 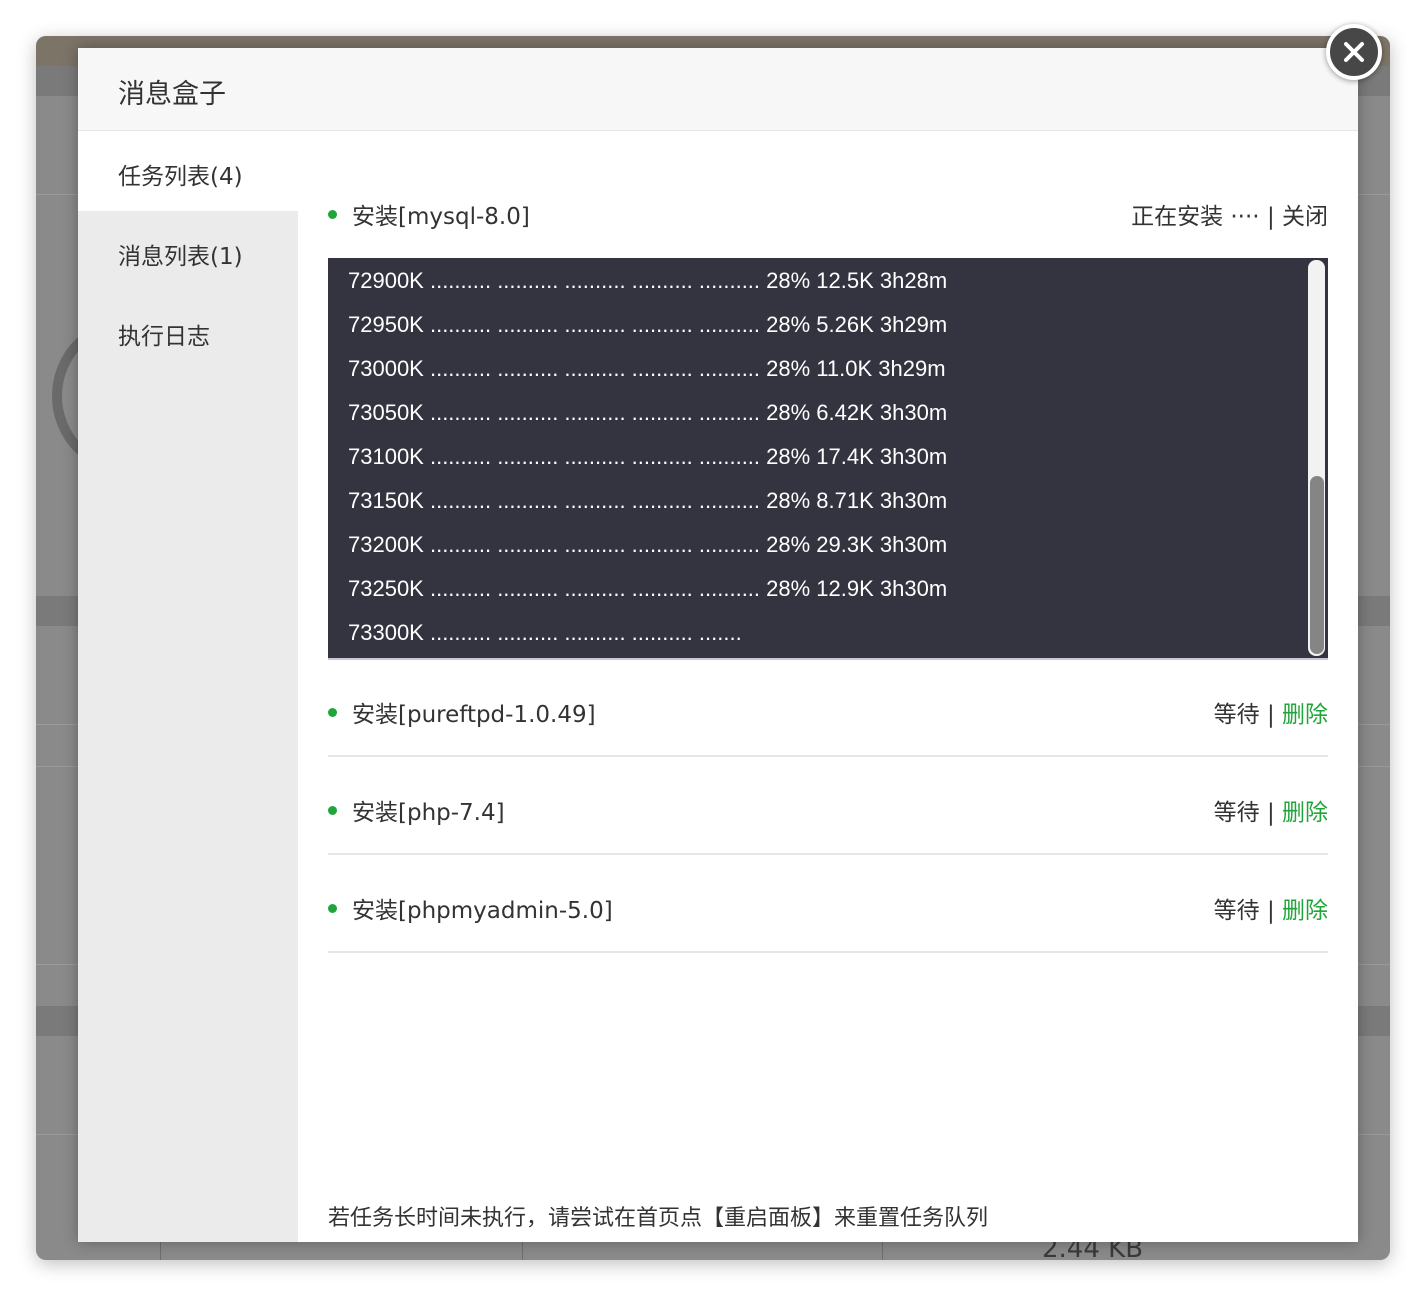 I want to click on close-task-button: 关闭, so click(x=1305, y=217).